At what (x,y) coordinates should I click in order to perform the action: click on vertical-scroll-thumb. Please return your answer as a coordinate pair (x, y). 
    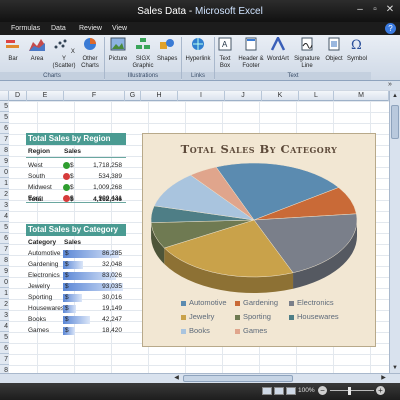
    Looking at the image, I should click on (395, 122).